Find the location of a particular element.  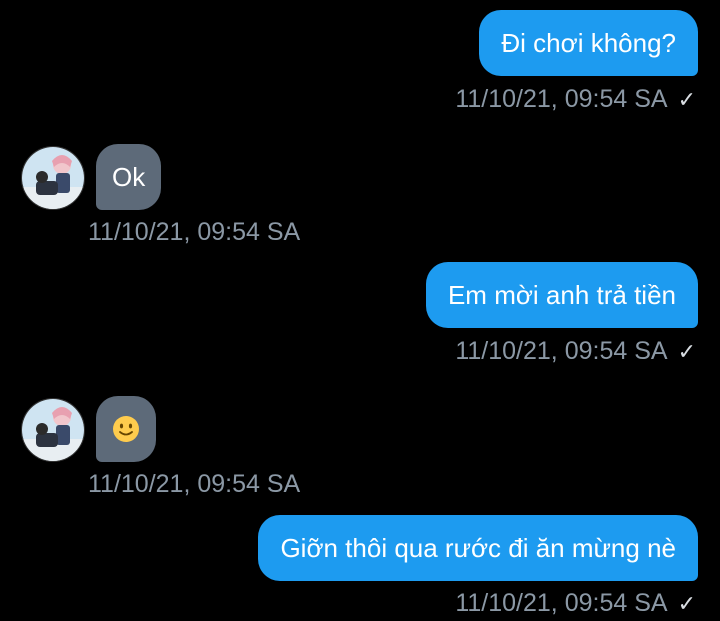

incoming-message-bubble is located at coordinates (126, 429).